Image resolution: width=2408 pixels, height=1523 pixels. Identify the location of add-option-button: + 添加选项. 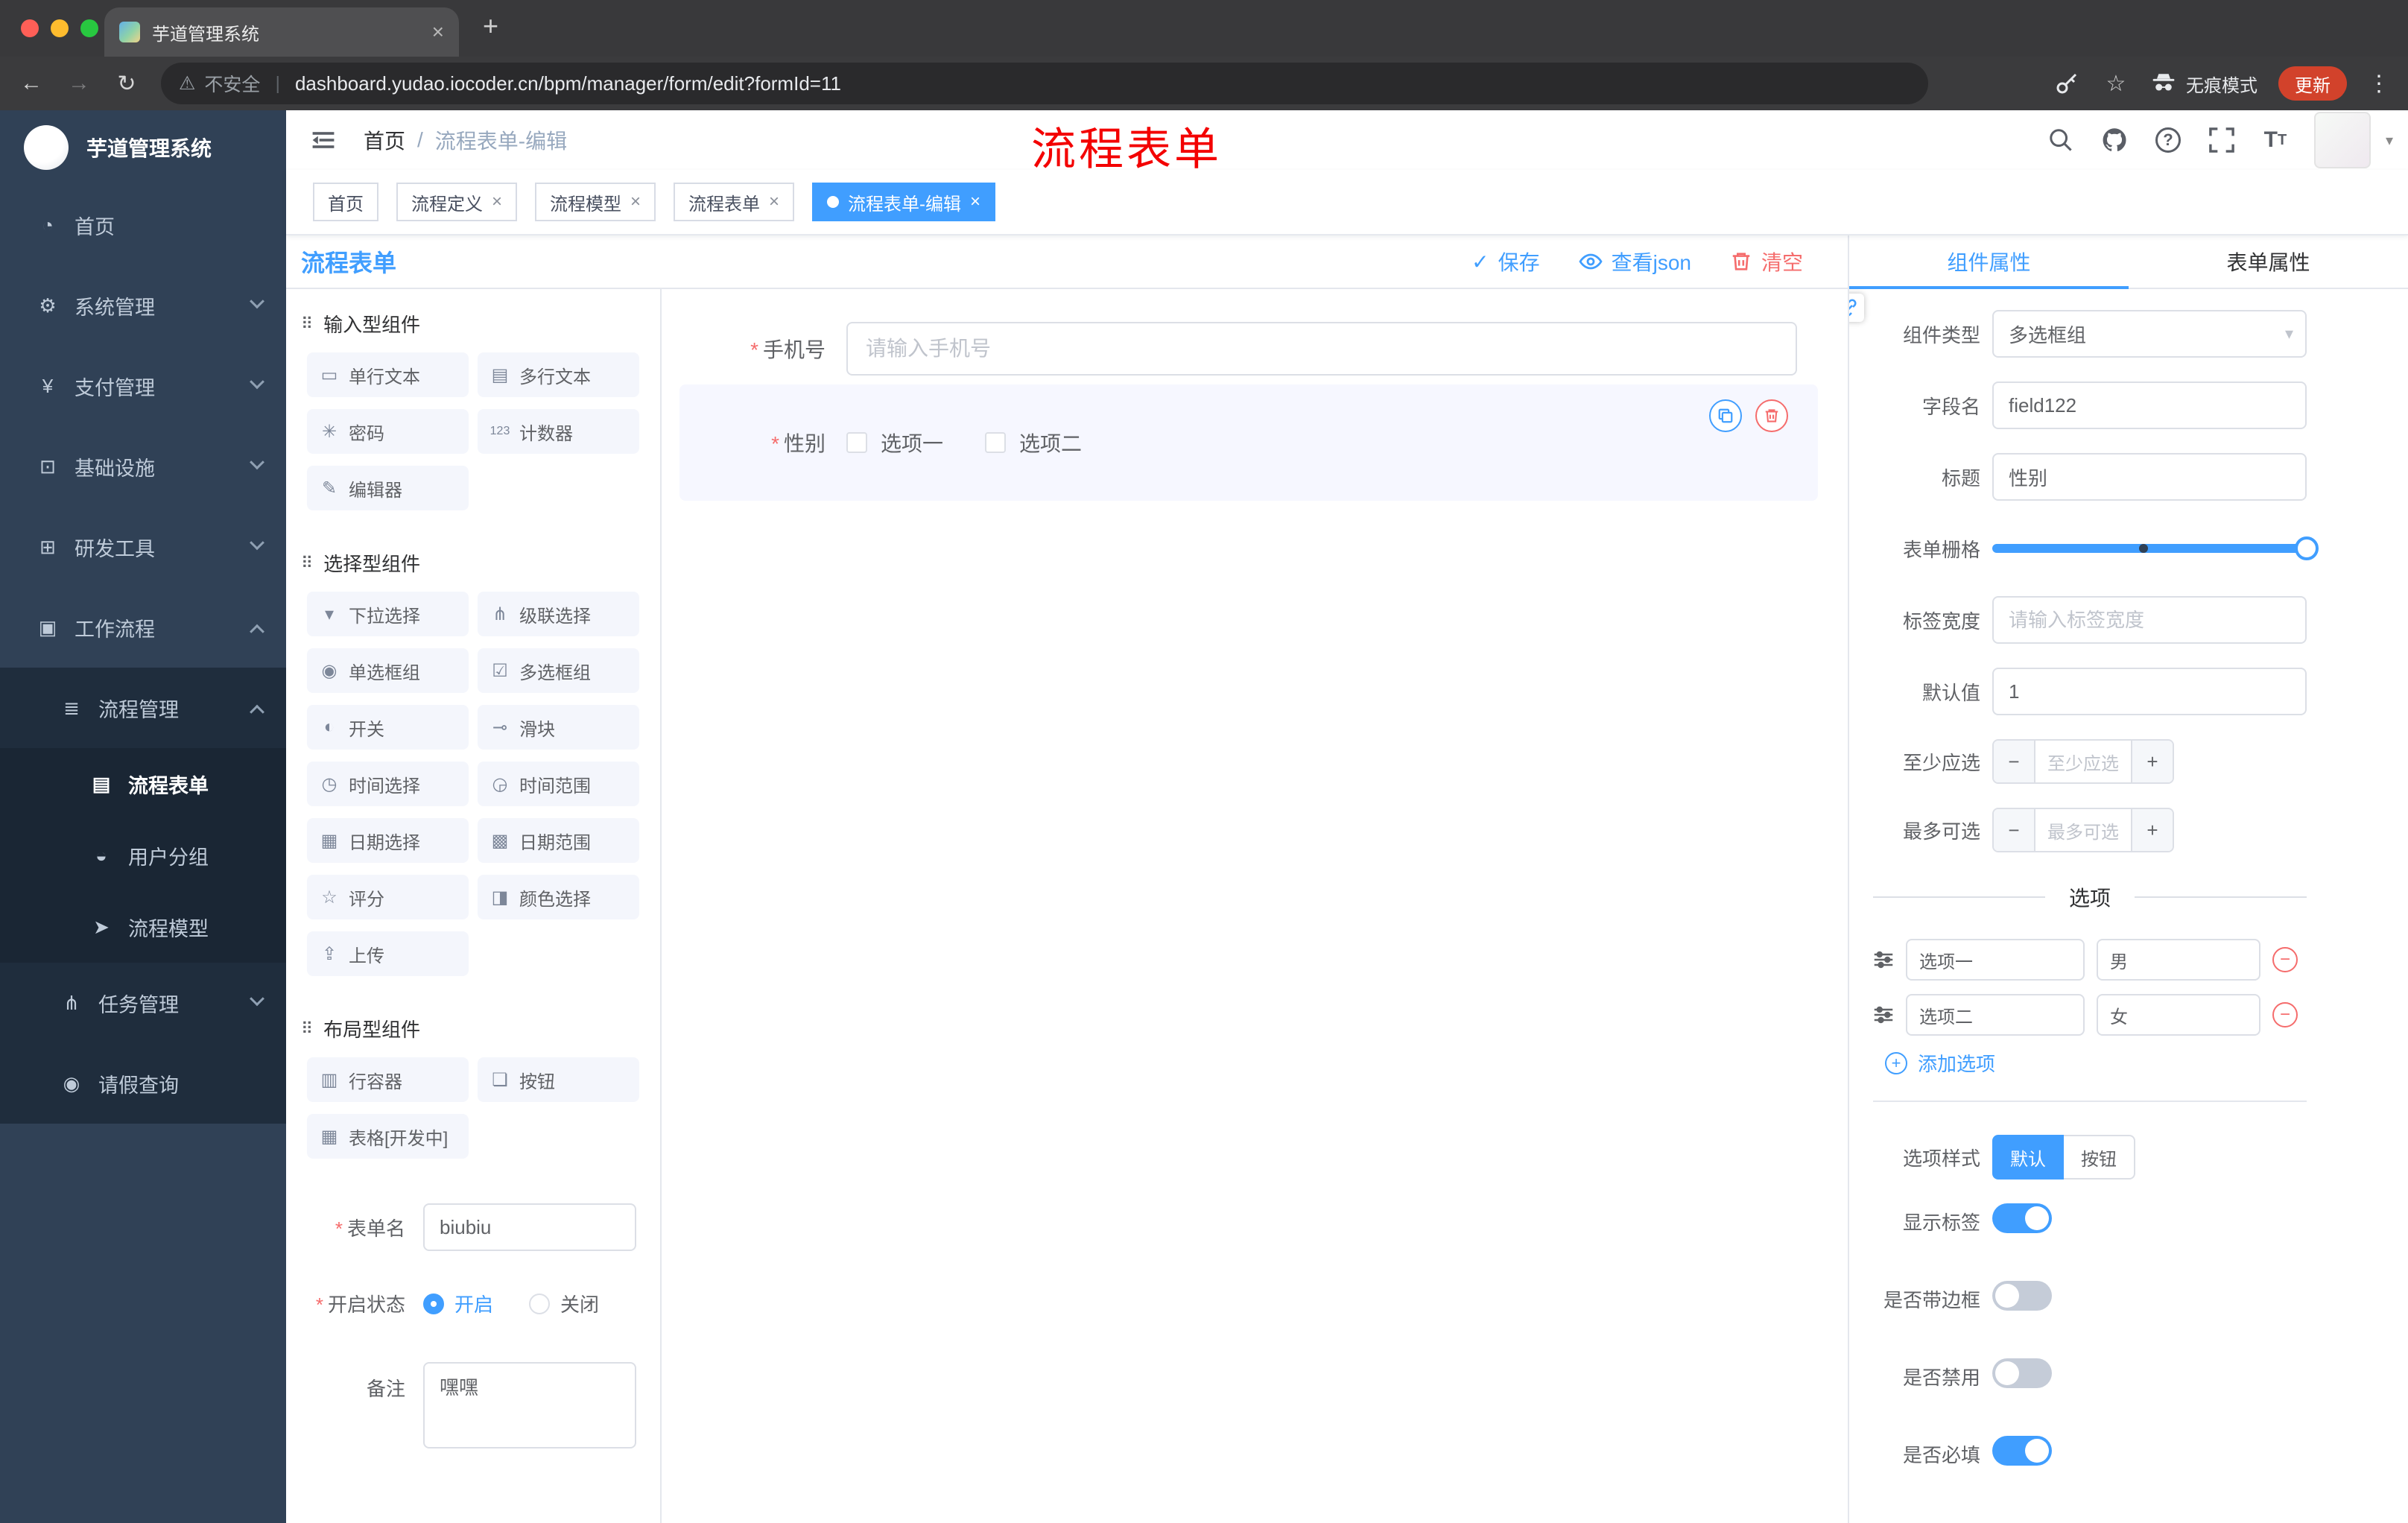
(2096, 1063).